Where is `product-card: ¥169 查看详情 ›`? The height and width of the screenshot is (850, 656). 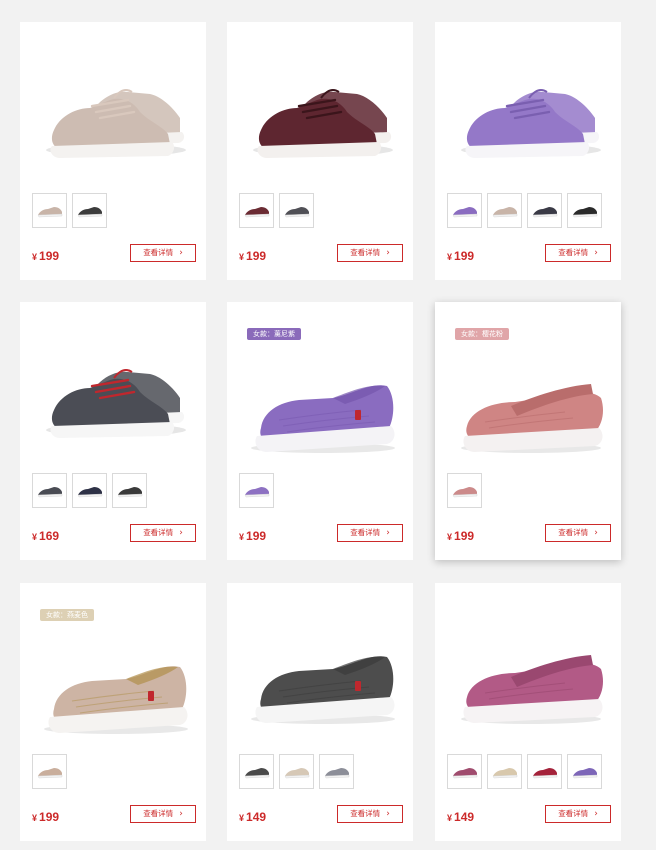 product-card: ¥169 查看详情 › is located at coordinates (113, 431).